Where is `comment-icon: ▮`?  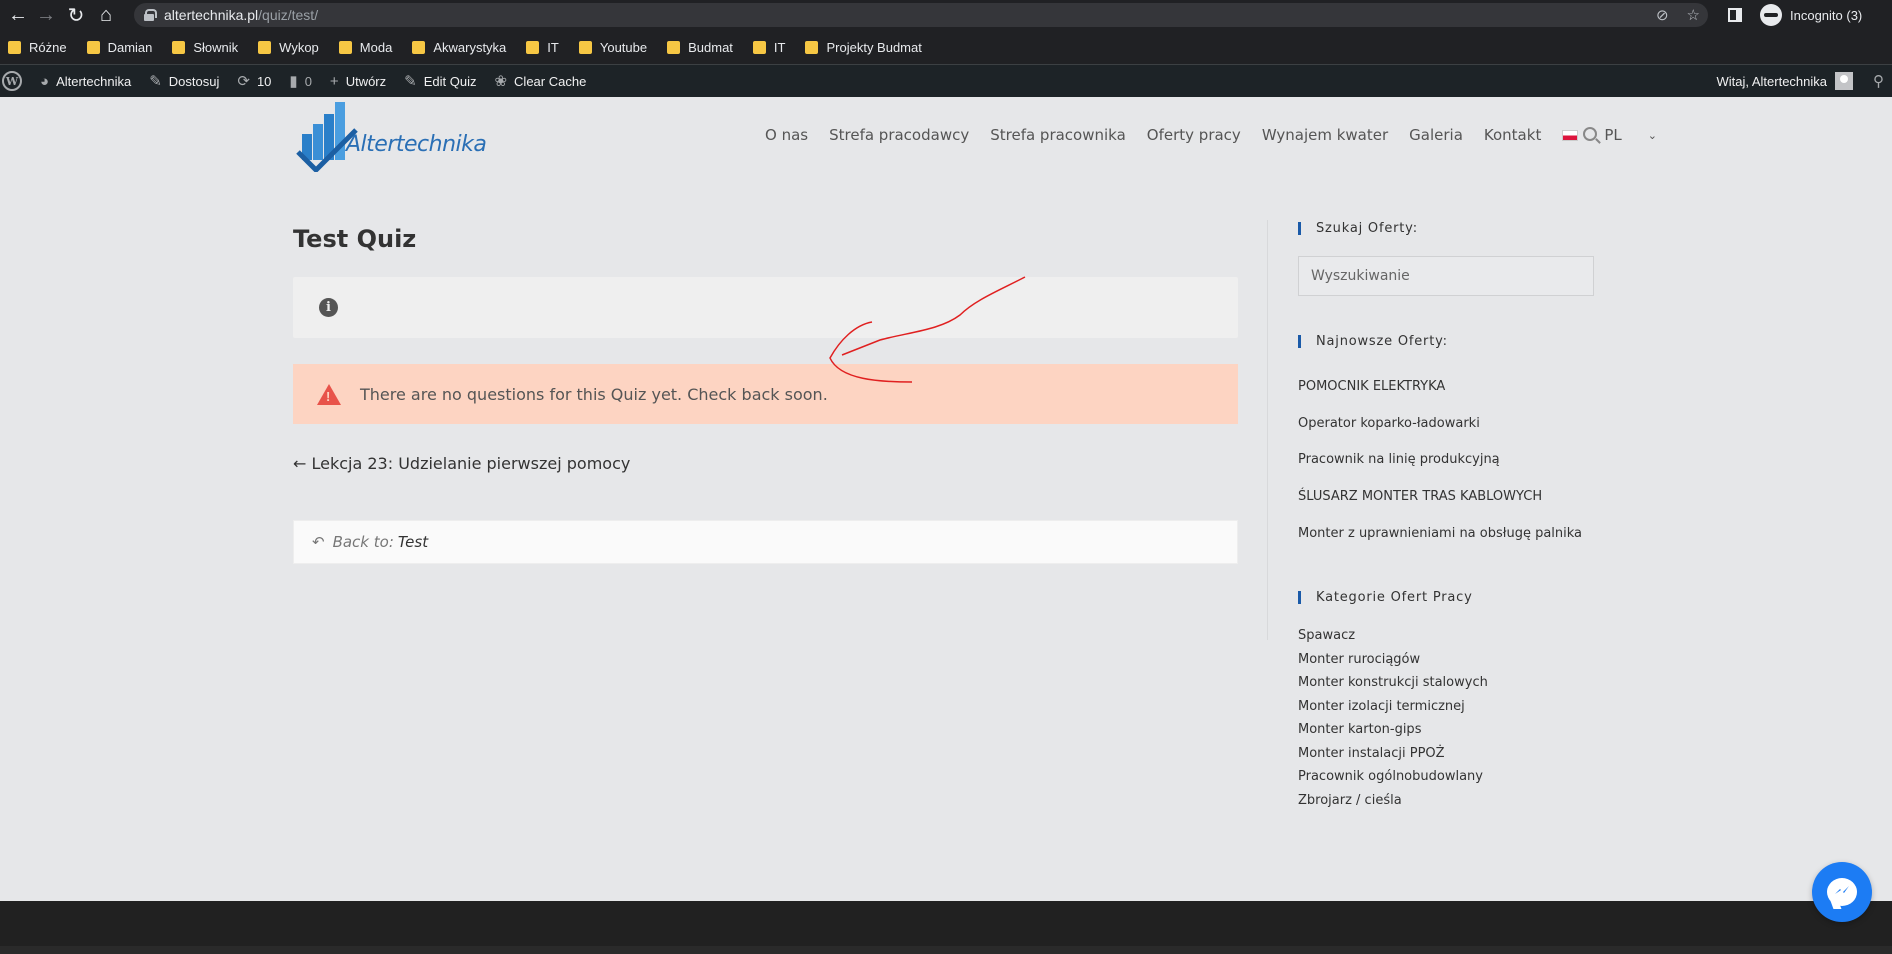 comment-icon: ▮ is located at coordinates (293, 81).